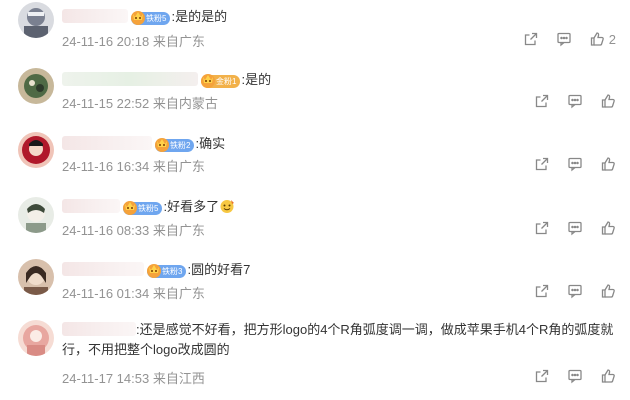 The width and height of the screenshot is (630, 400). What do you see at coordinates (210, 143) in the screenshot?
I see `reply-text: :确实` at bounding box center [210, 143].